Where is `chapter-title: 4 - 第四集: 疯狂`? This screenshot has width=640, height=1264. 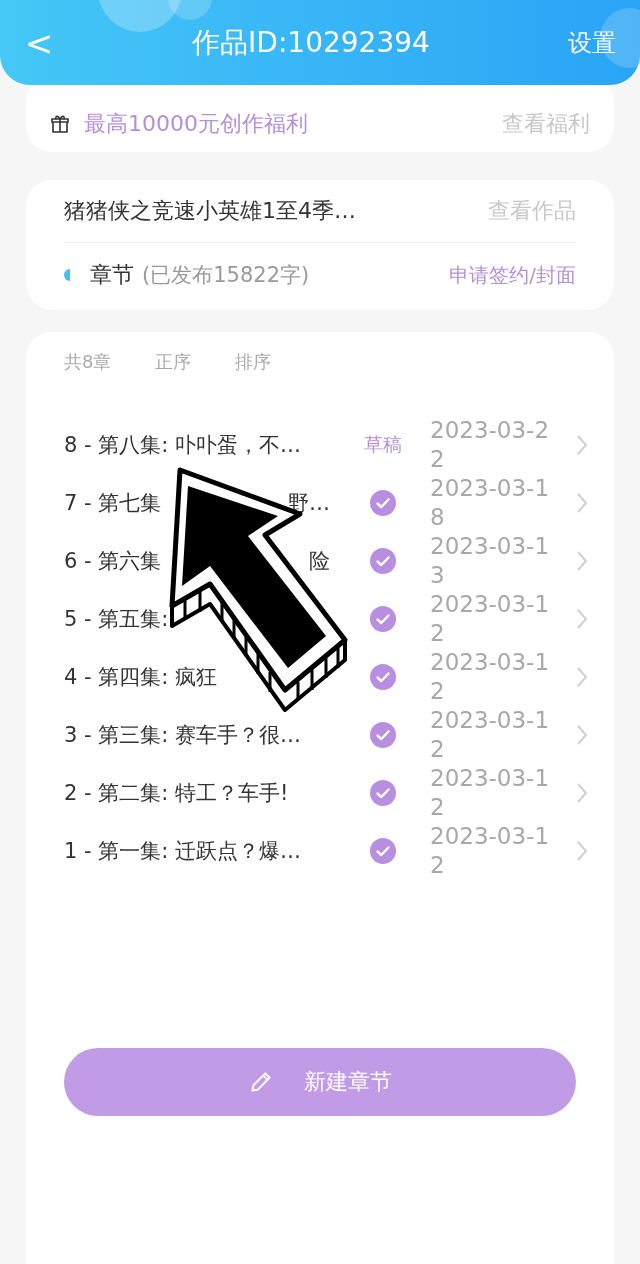
chapter-title: 4 - 第四集: 疯狂 is located at coordinates (141, 677).